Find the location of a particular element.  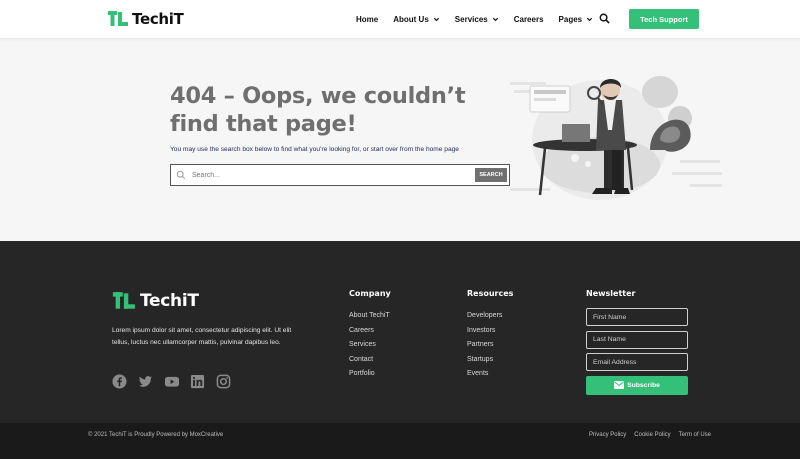

footer-link-careers: Careers is located at coordinates (370, 331).